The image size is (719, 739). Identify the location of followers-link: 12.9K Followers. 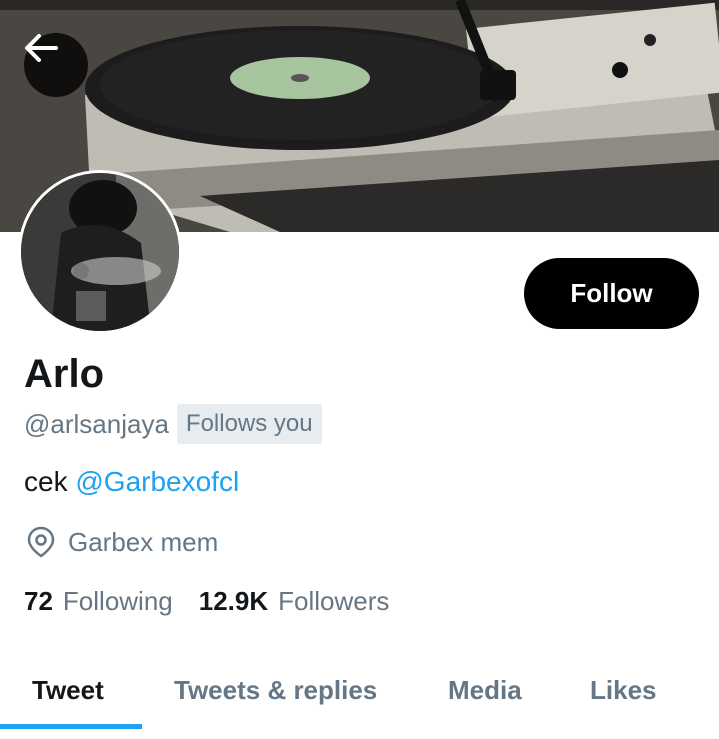
(294, 601).